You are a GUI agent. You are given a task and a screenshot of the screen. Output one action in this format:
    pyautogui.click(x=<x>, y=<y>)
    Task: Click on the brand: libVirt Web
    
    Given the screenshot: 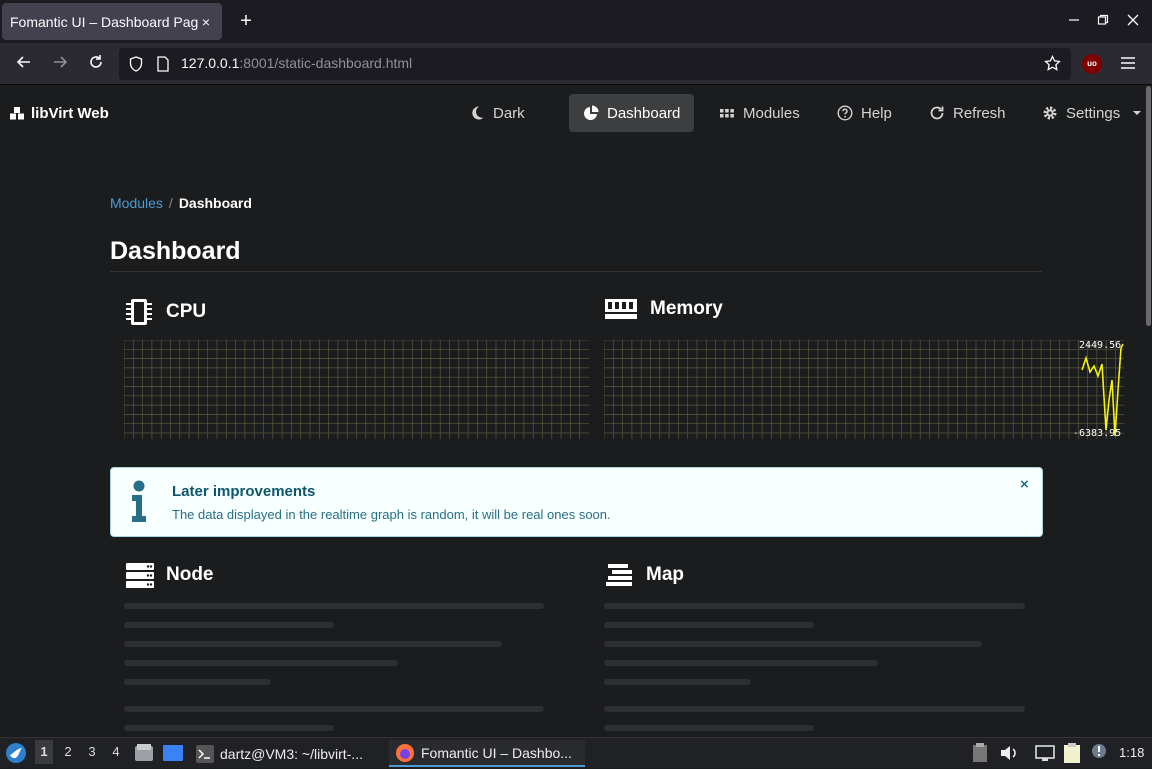 What is the action you would take?
    pyautogui.click(x=59, y=113)
    